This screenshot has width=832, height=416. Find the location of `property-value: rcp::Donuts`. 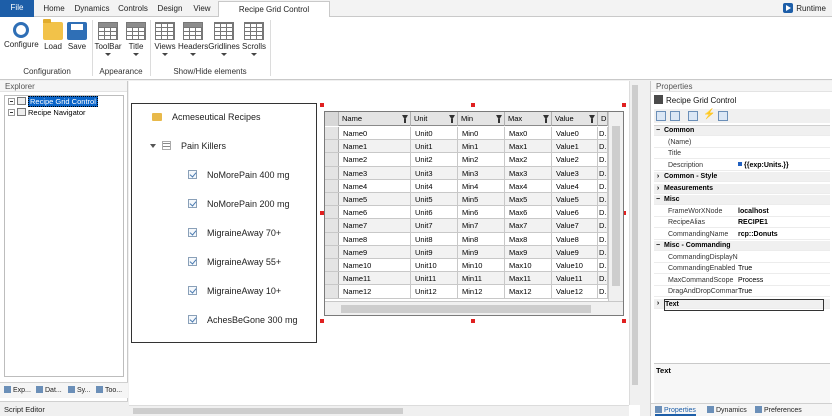

property-value: rcp::Donuts is located at coordinates (784, 235).